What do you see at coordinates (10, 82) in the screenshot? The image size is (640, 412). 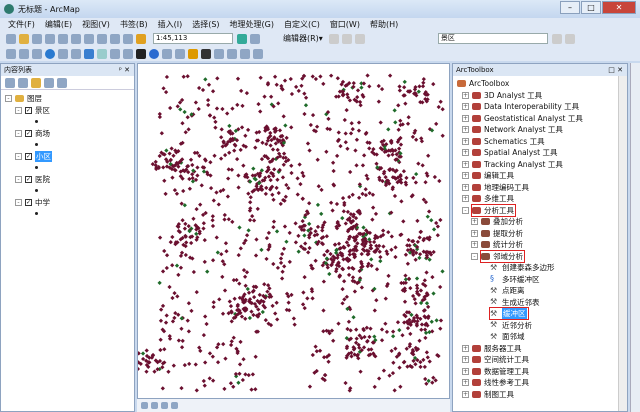 I see `list-by-drawing-order-icon` at bounding box center [10, 82].